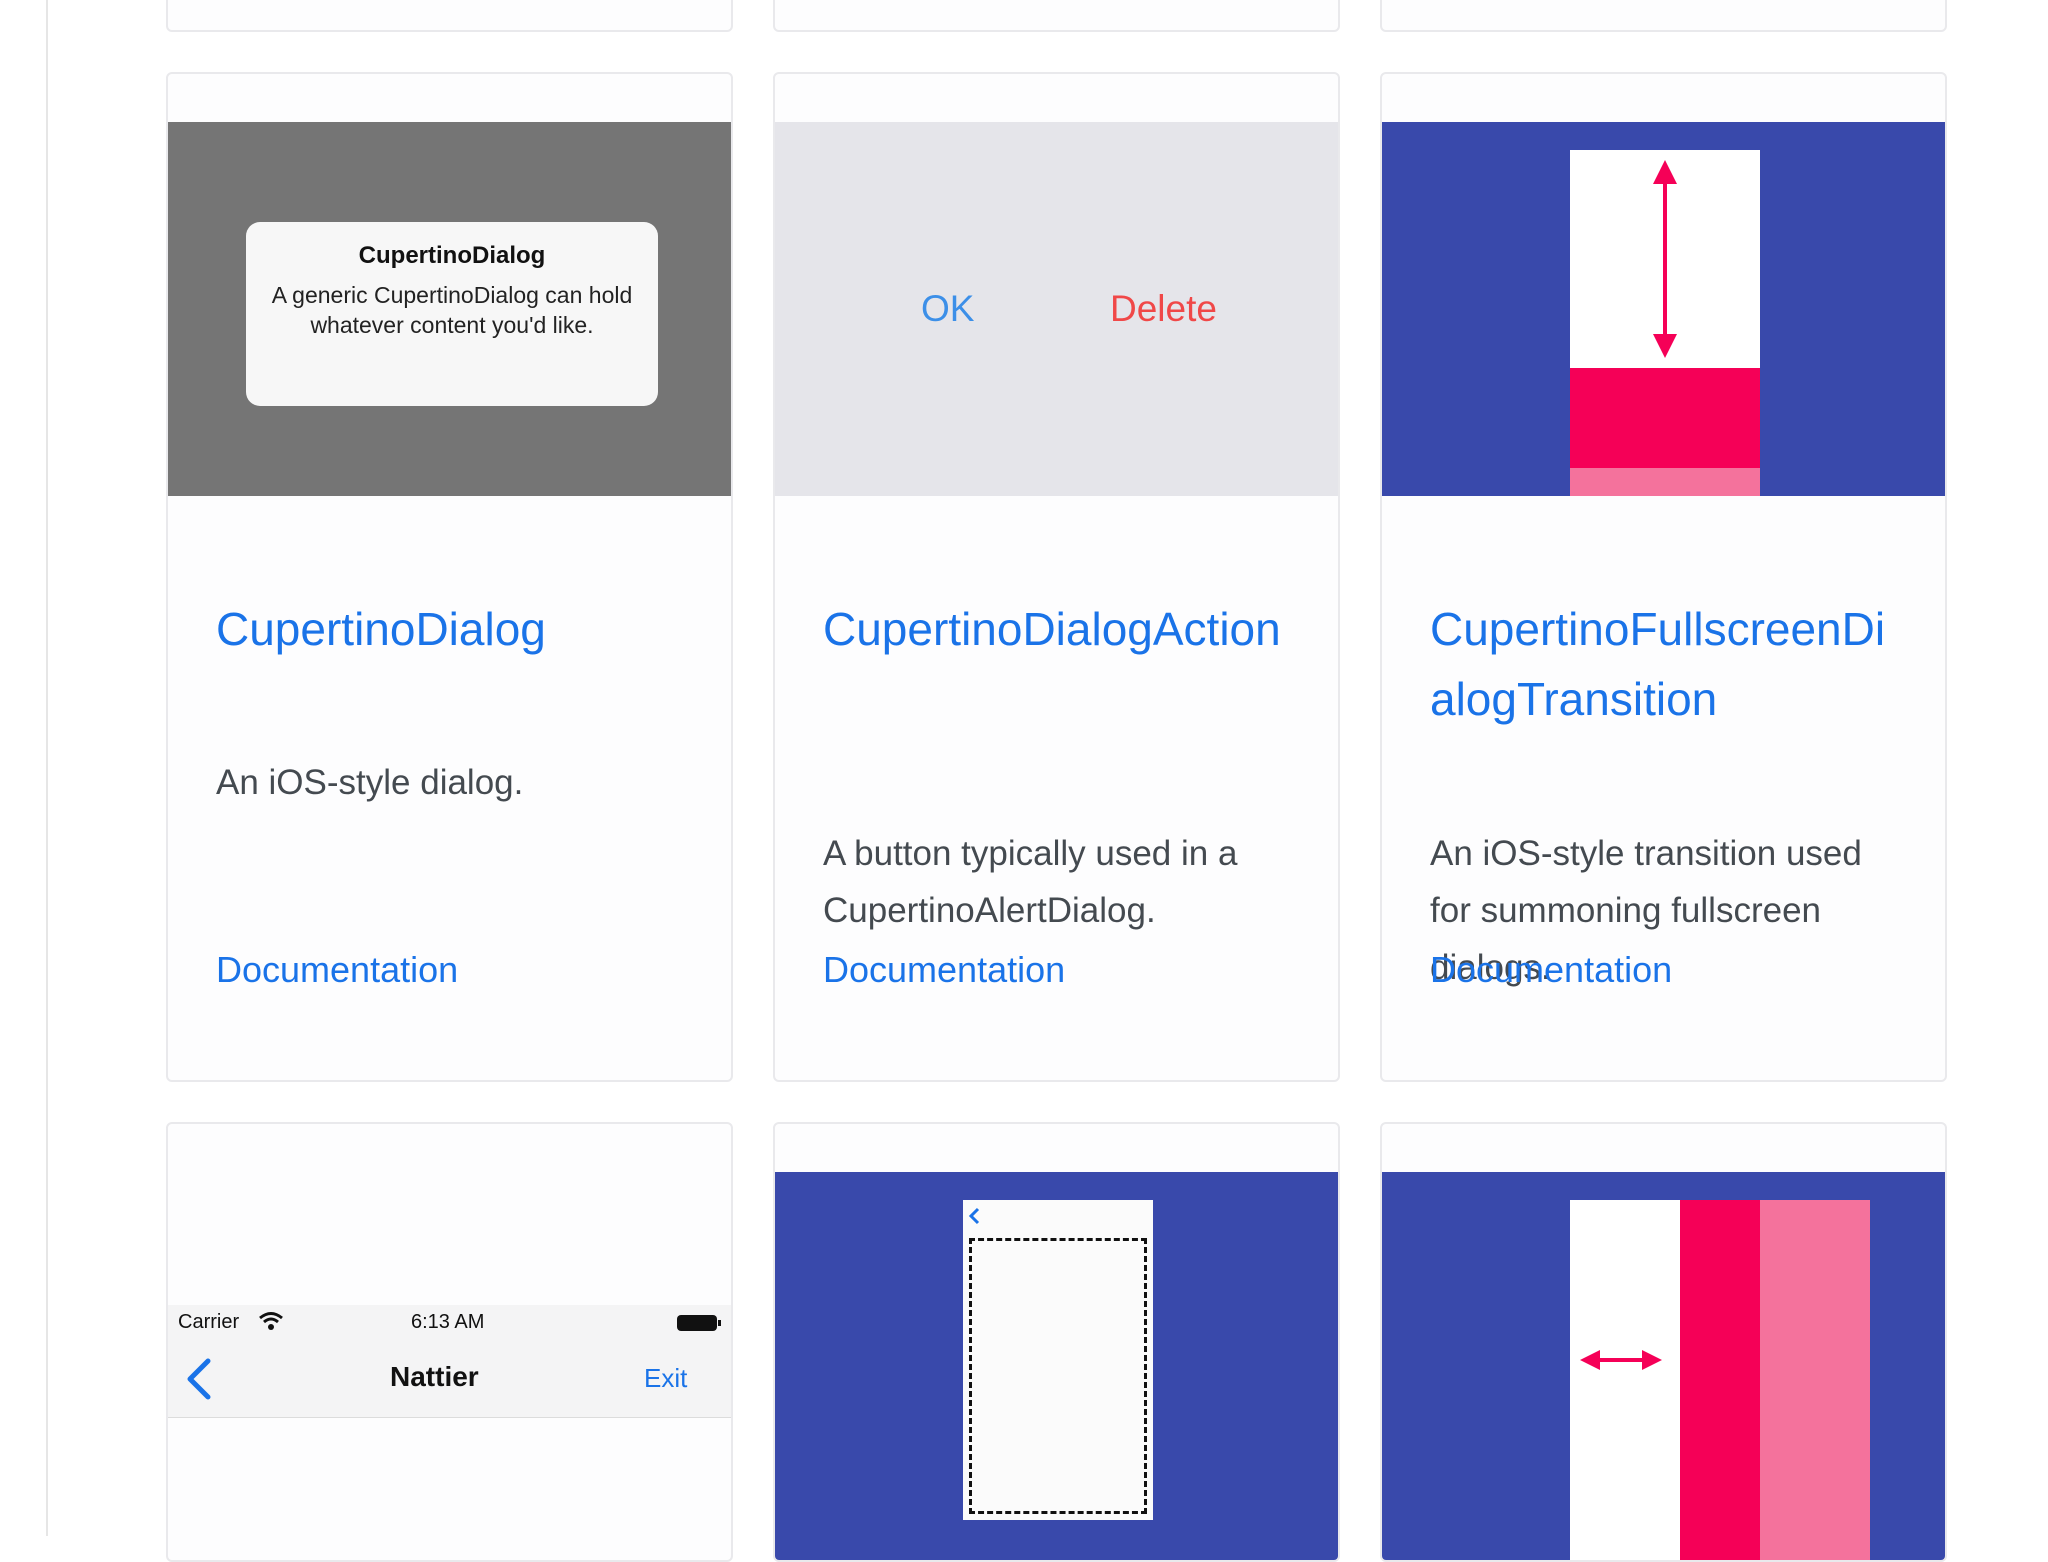 Image resolution: width=2048 pixels, height=1562 pixels. What do you see at coordinates (1063, 629) in the screenshot?
I see `card-title: CupertinoDialogAction` at bounding box center [1063, 629].